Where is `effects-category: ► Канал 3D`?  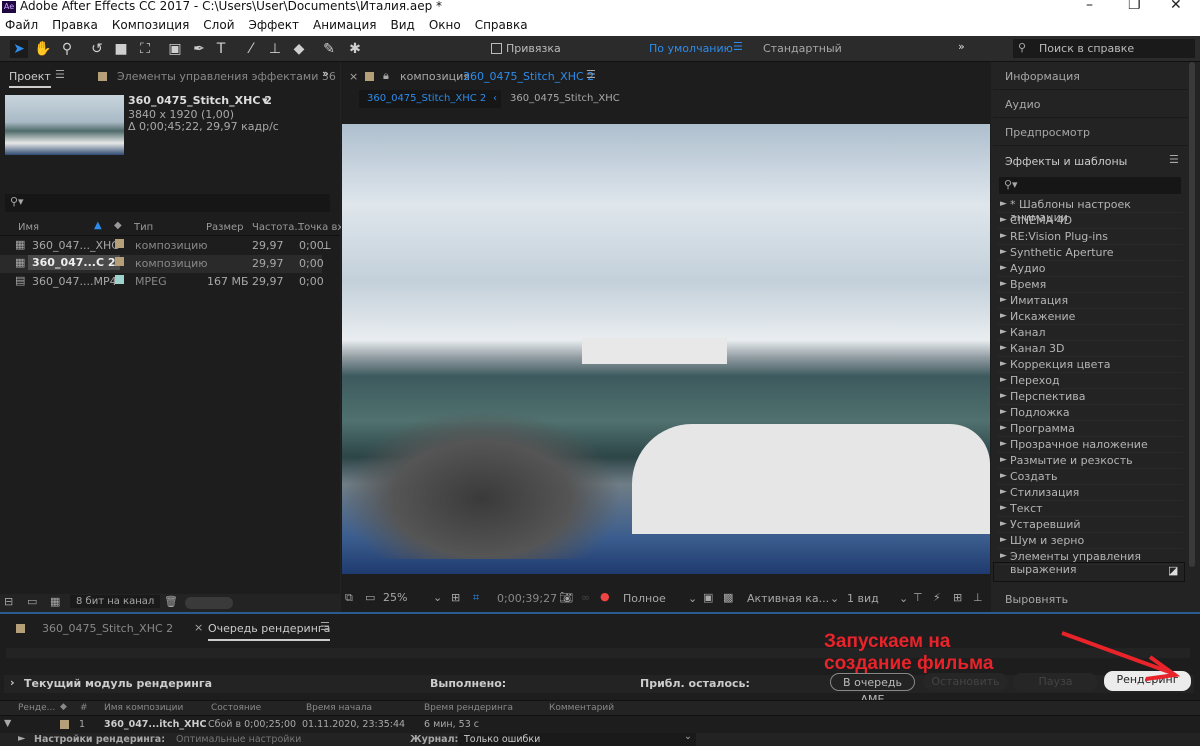
effects-category: ► Канал 3D is located at coordinates (1090, 349).